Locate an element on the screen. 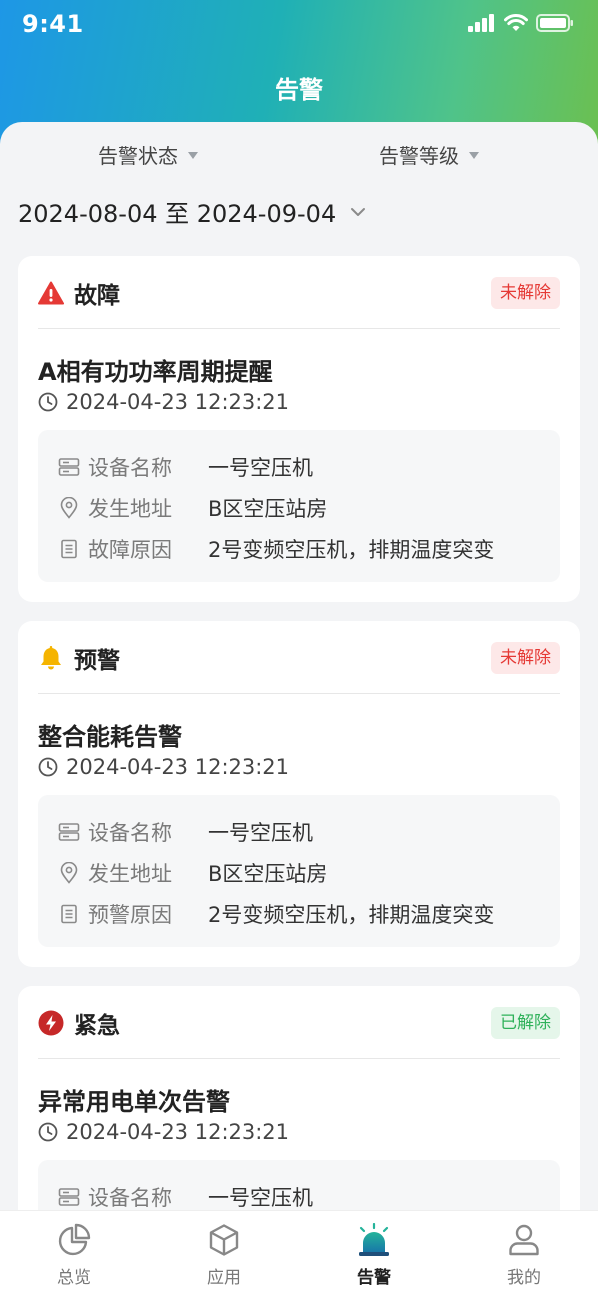 This screenshot has height=1300, width=598. chevron-down-icon is located at coordinates (358, 211).